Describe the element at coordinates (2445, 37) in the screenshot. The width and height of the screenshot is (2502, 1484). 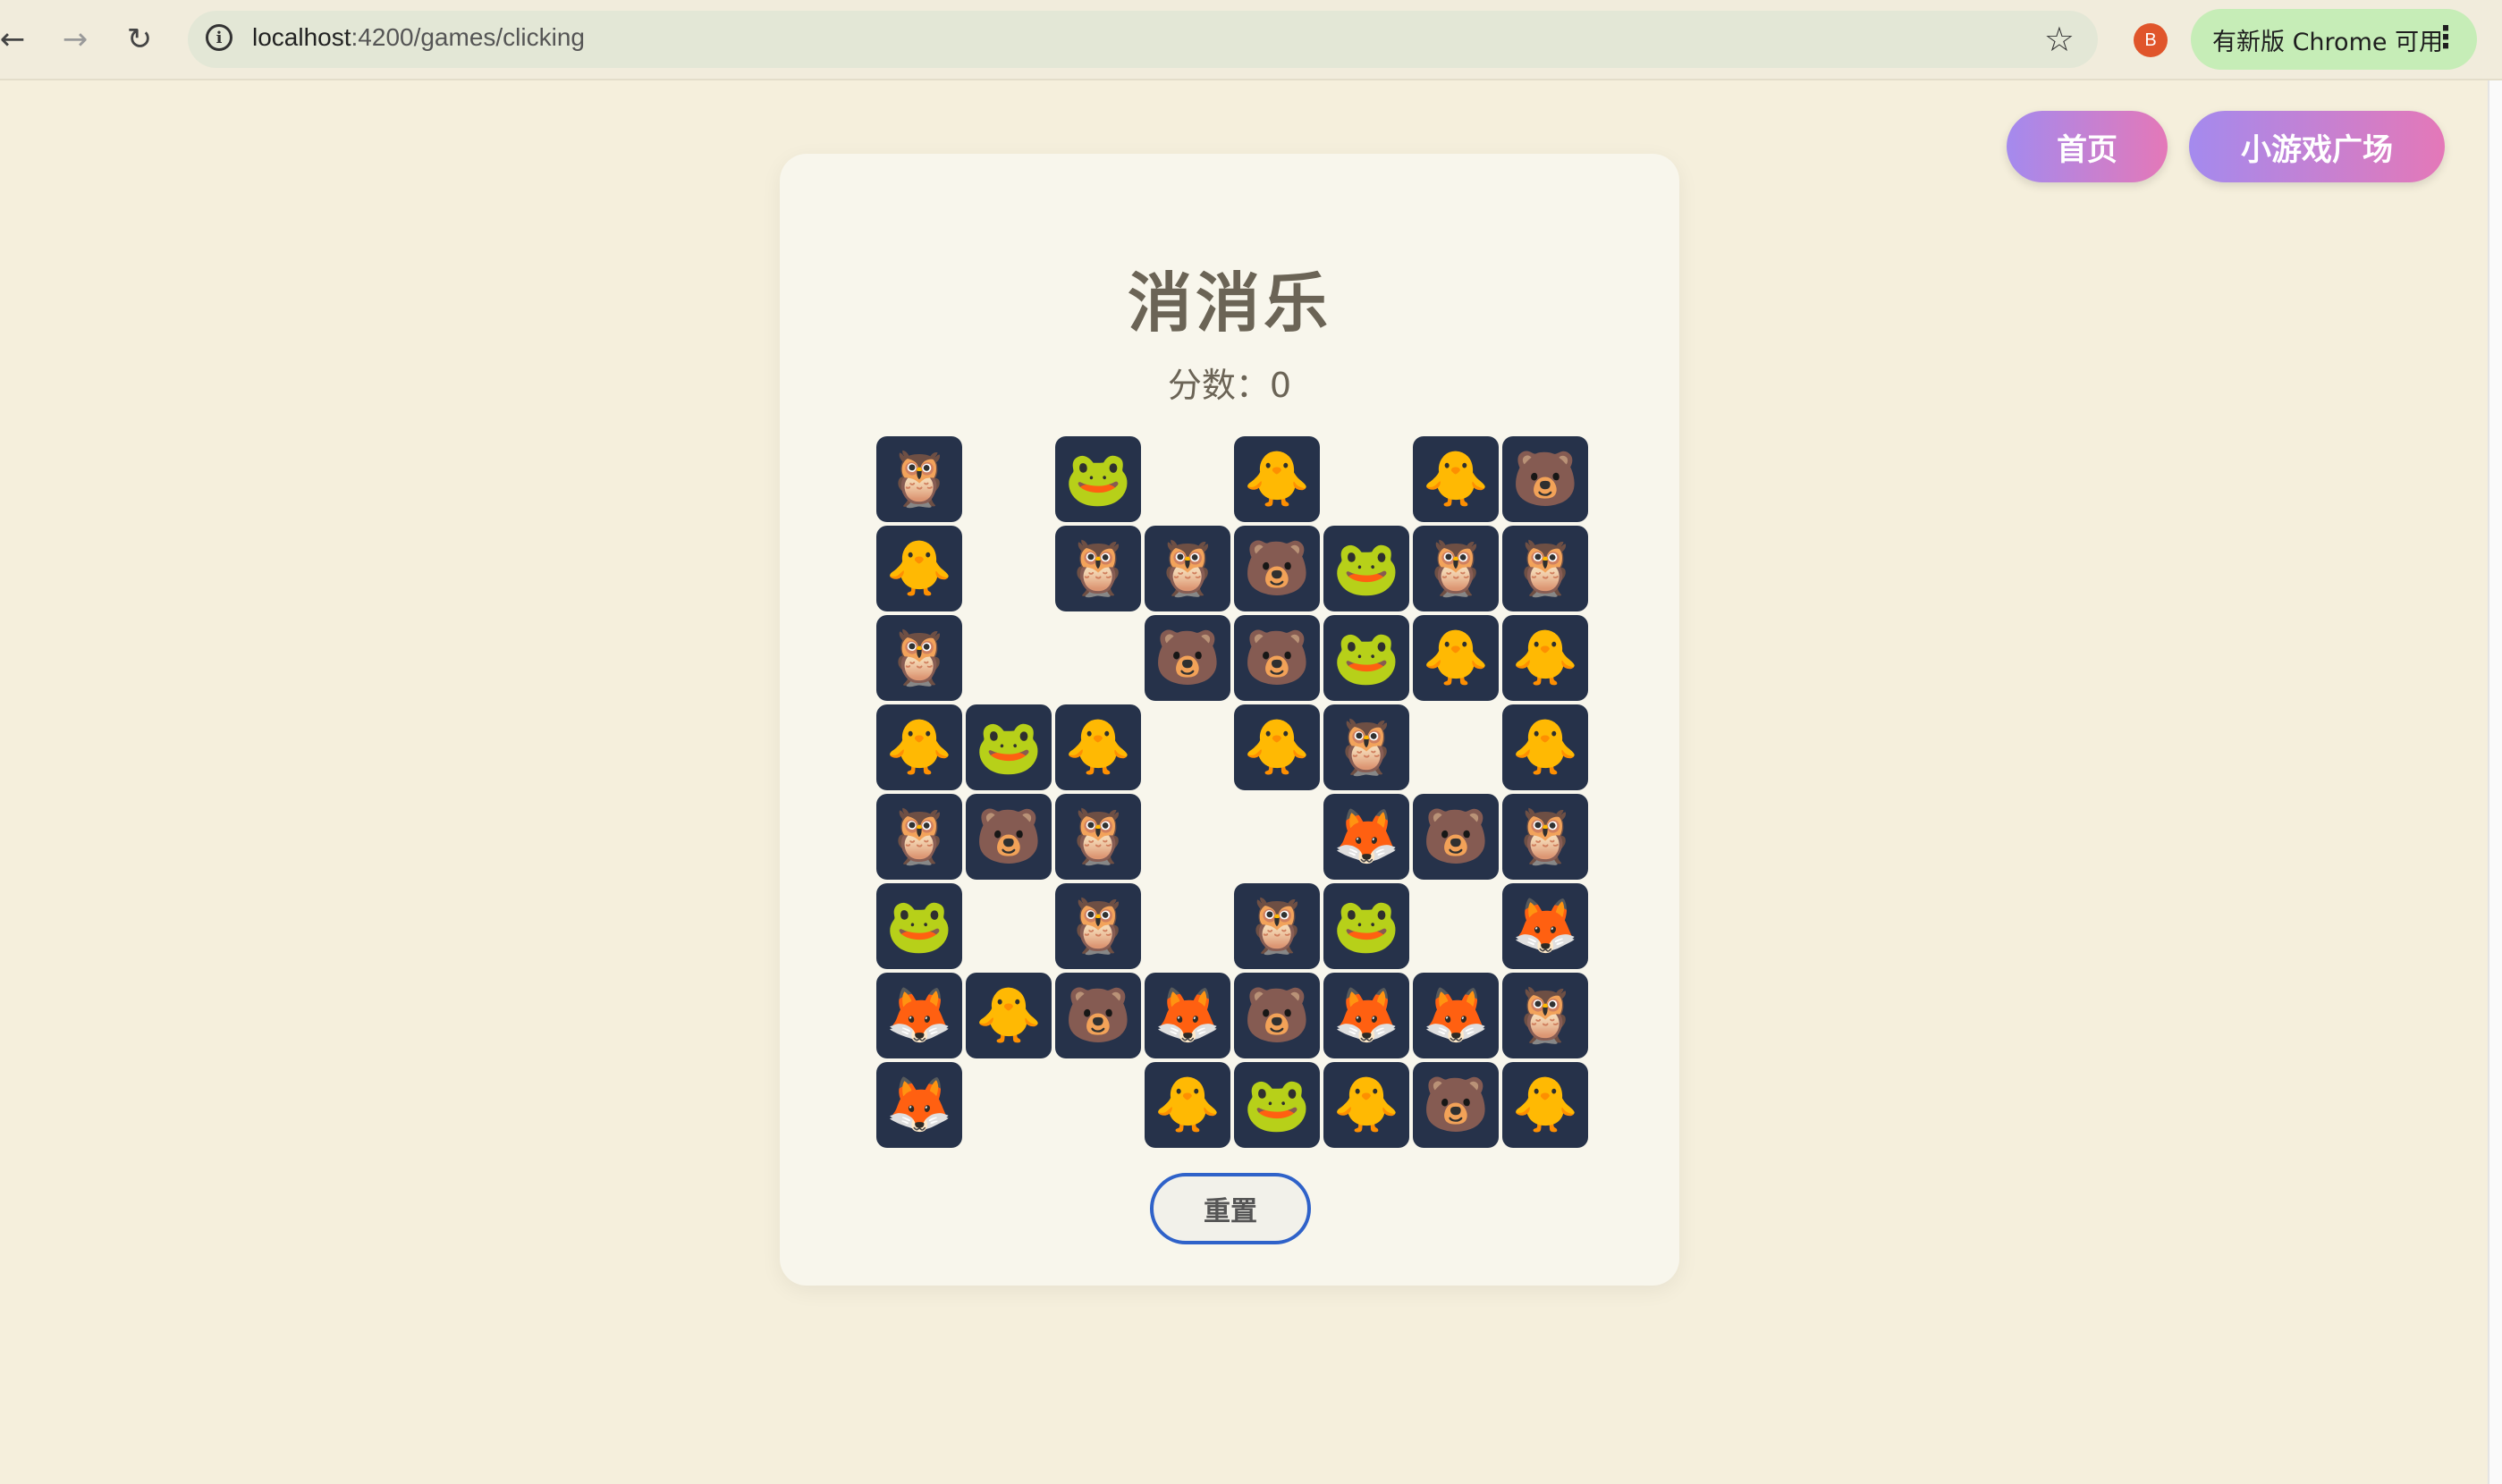
I see `more-menu-icon: ⋮` at that location.